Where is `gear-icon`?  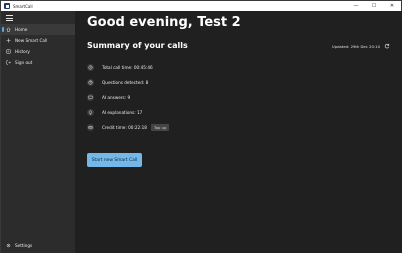
gear-icon is located at coordinates (8, 245).